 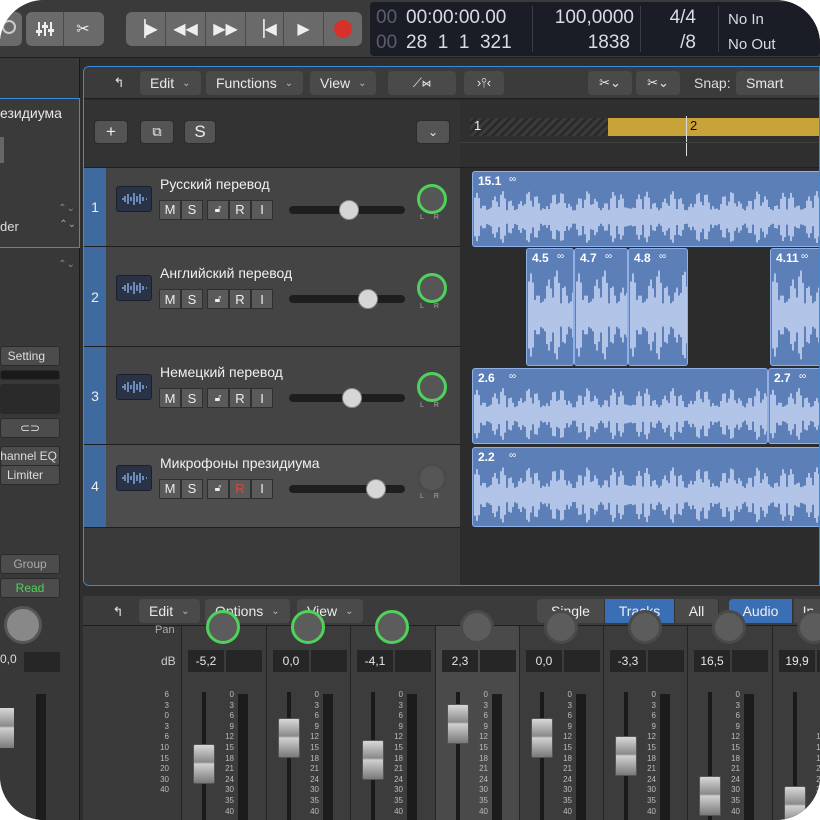 I want to click on link-button: ⊂⊃, so click(x=30, y=428).